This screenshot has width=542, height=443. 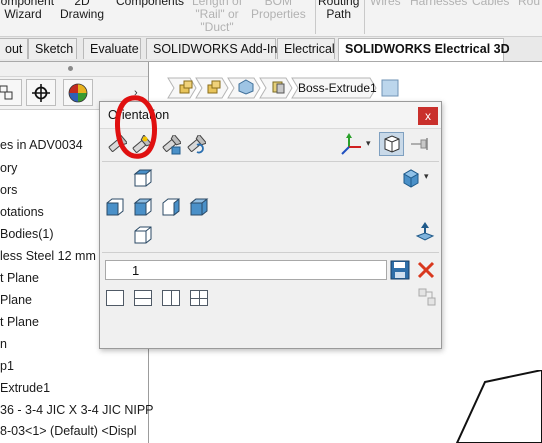 What do you see at coordinates (421, 144) in the screenshot?
I see `pin-icon` at bounding box center [421, 144].